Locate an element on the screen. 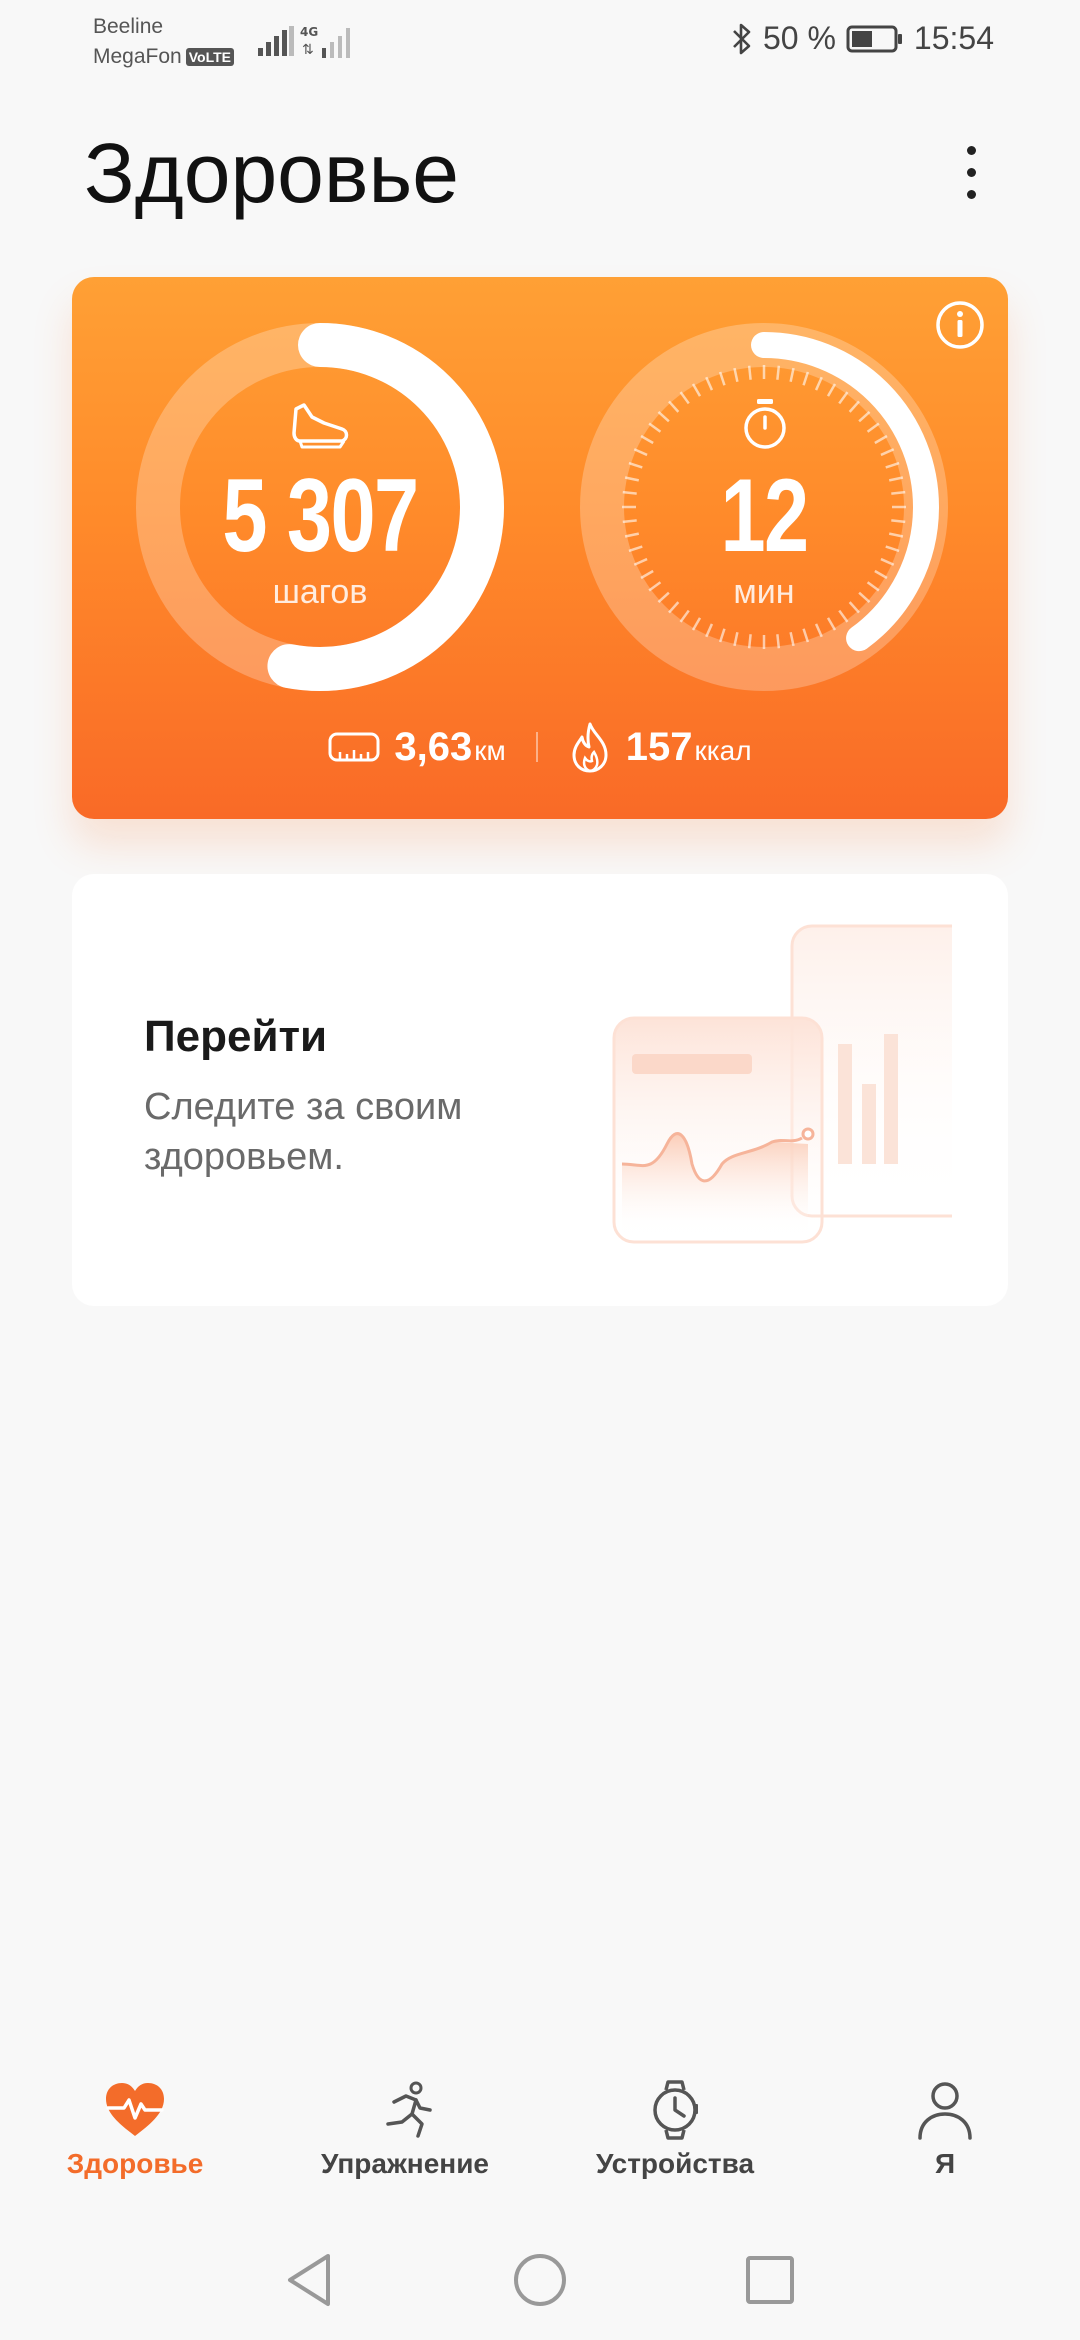  promo-text: Следите за своим здоровьем. is located at coordinates (303, 1132).